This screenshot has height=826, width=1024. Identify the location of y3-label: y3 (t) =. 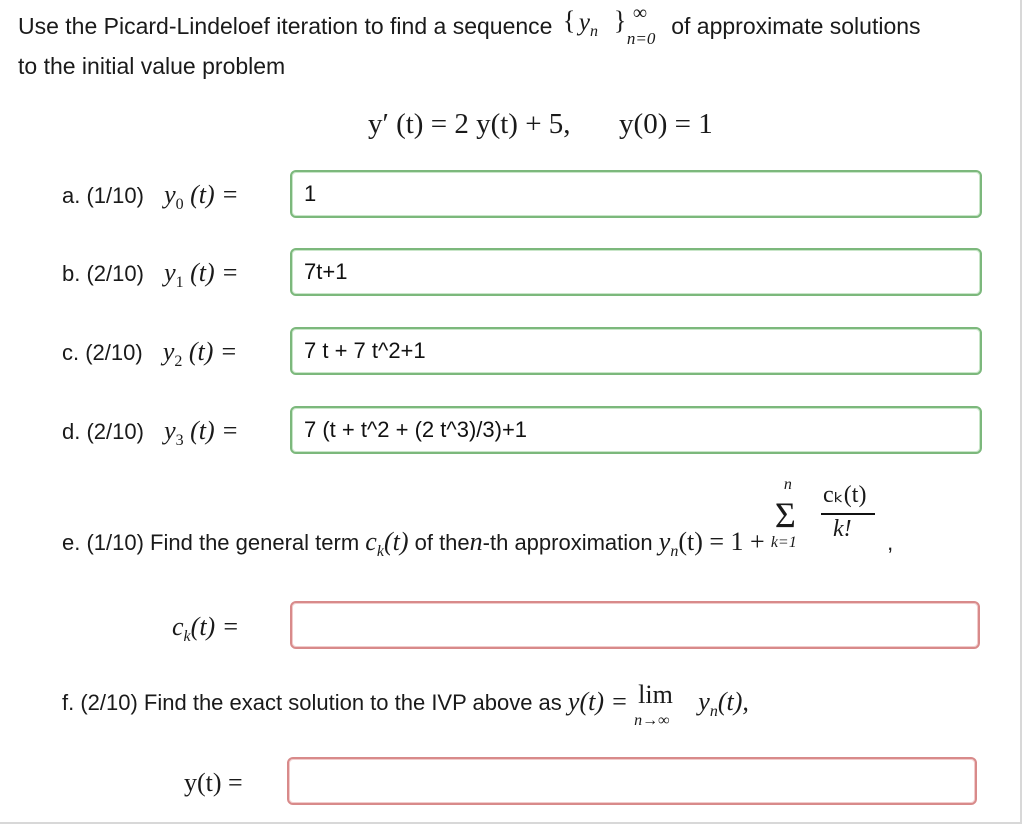
(201, 433).